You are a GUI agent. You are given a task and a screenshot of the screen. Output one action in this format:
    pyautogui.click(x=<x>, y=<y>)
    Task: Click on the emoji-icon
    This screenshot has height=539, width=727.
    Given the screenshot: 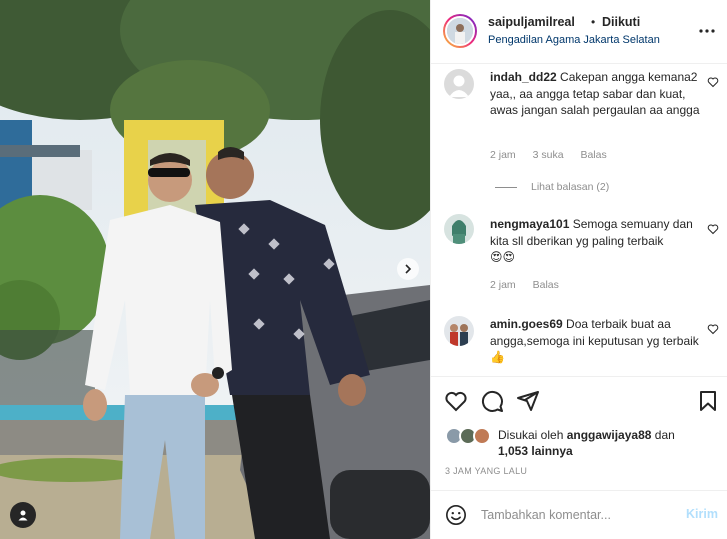 What is the action you would take?
    pyautogui.click(x=456, y=515)
    